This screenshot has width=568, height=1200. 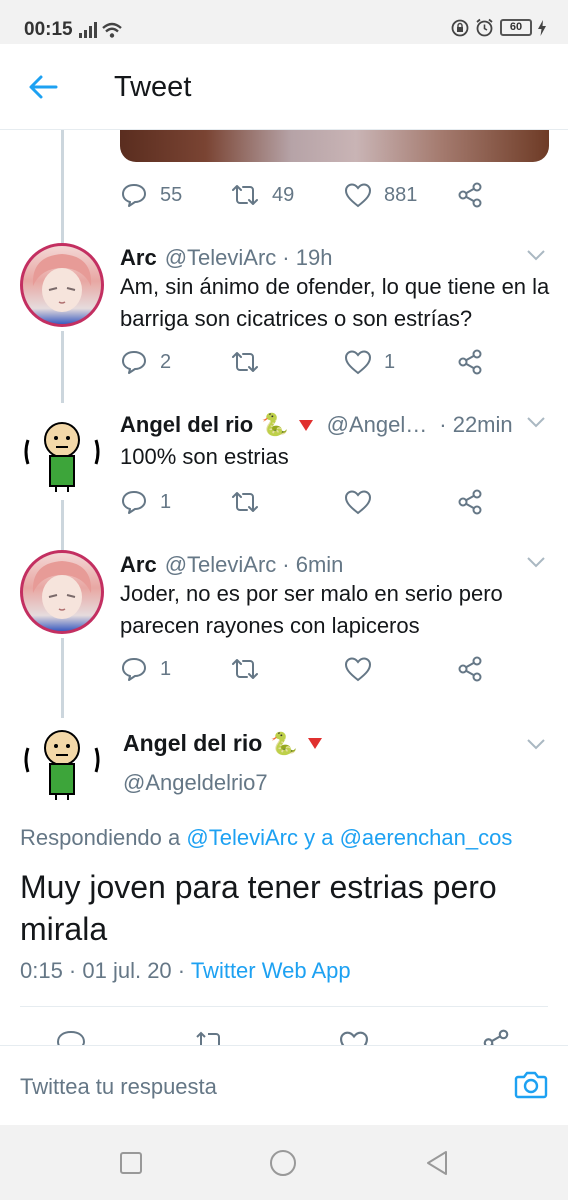 I want to click on tweet-actions: 2 1, so click(x=335, y=362).